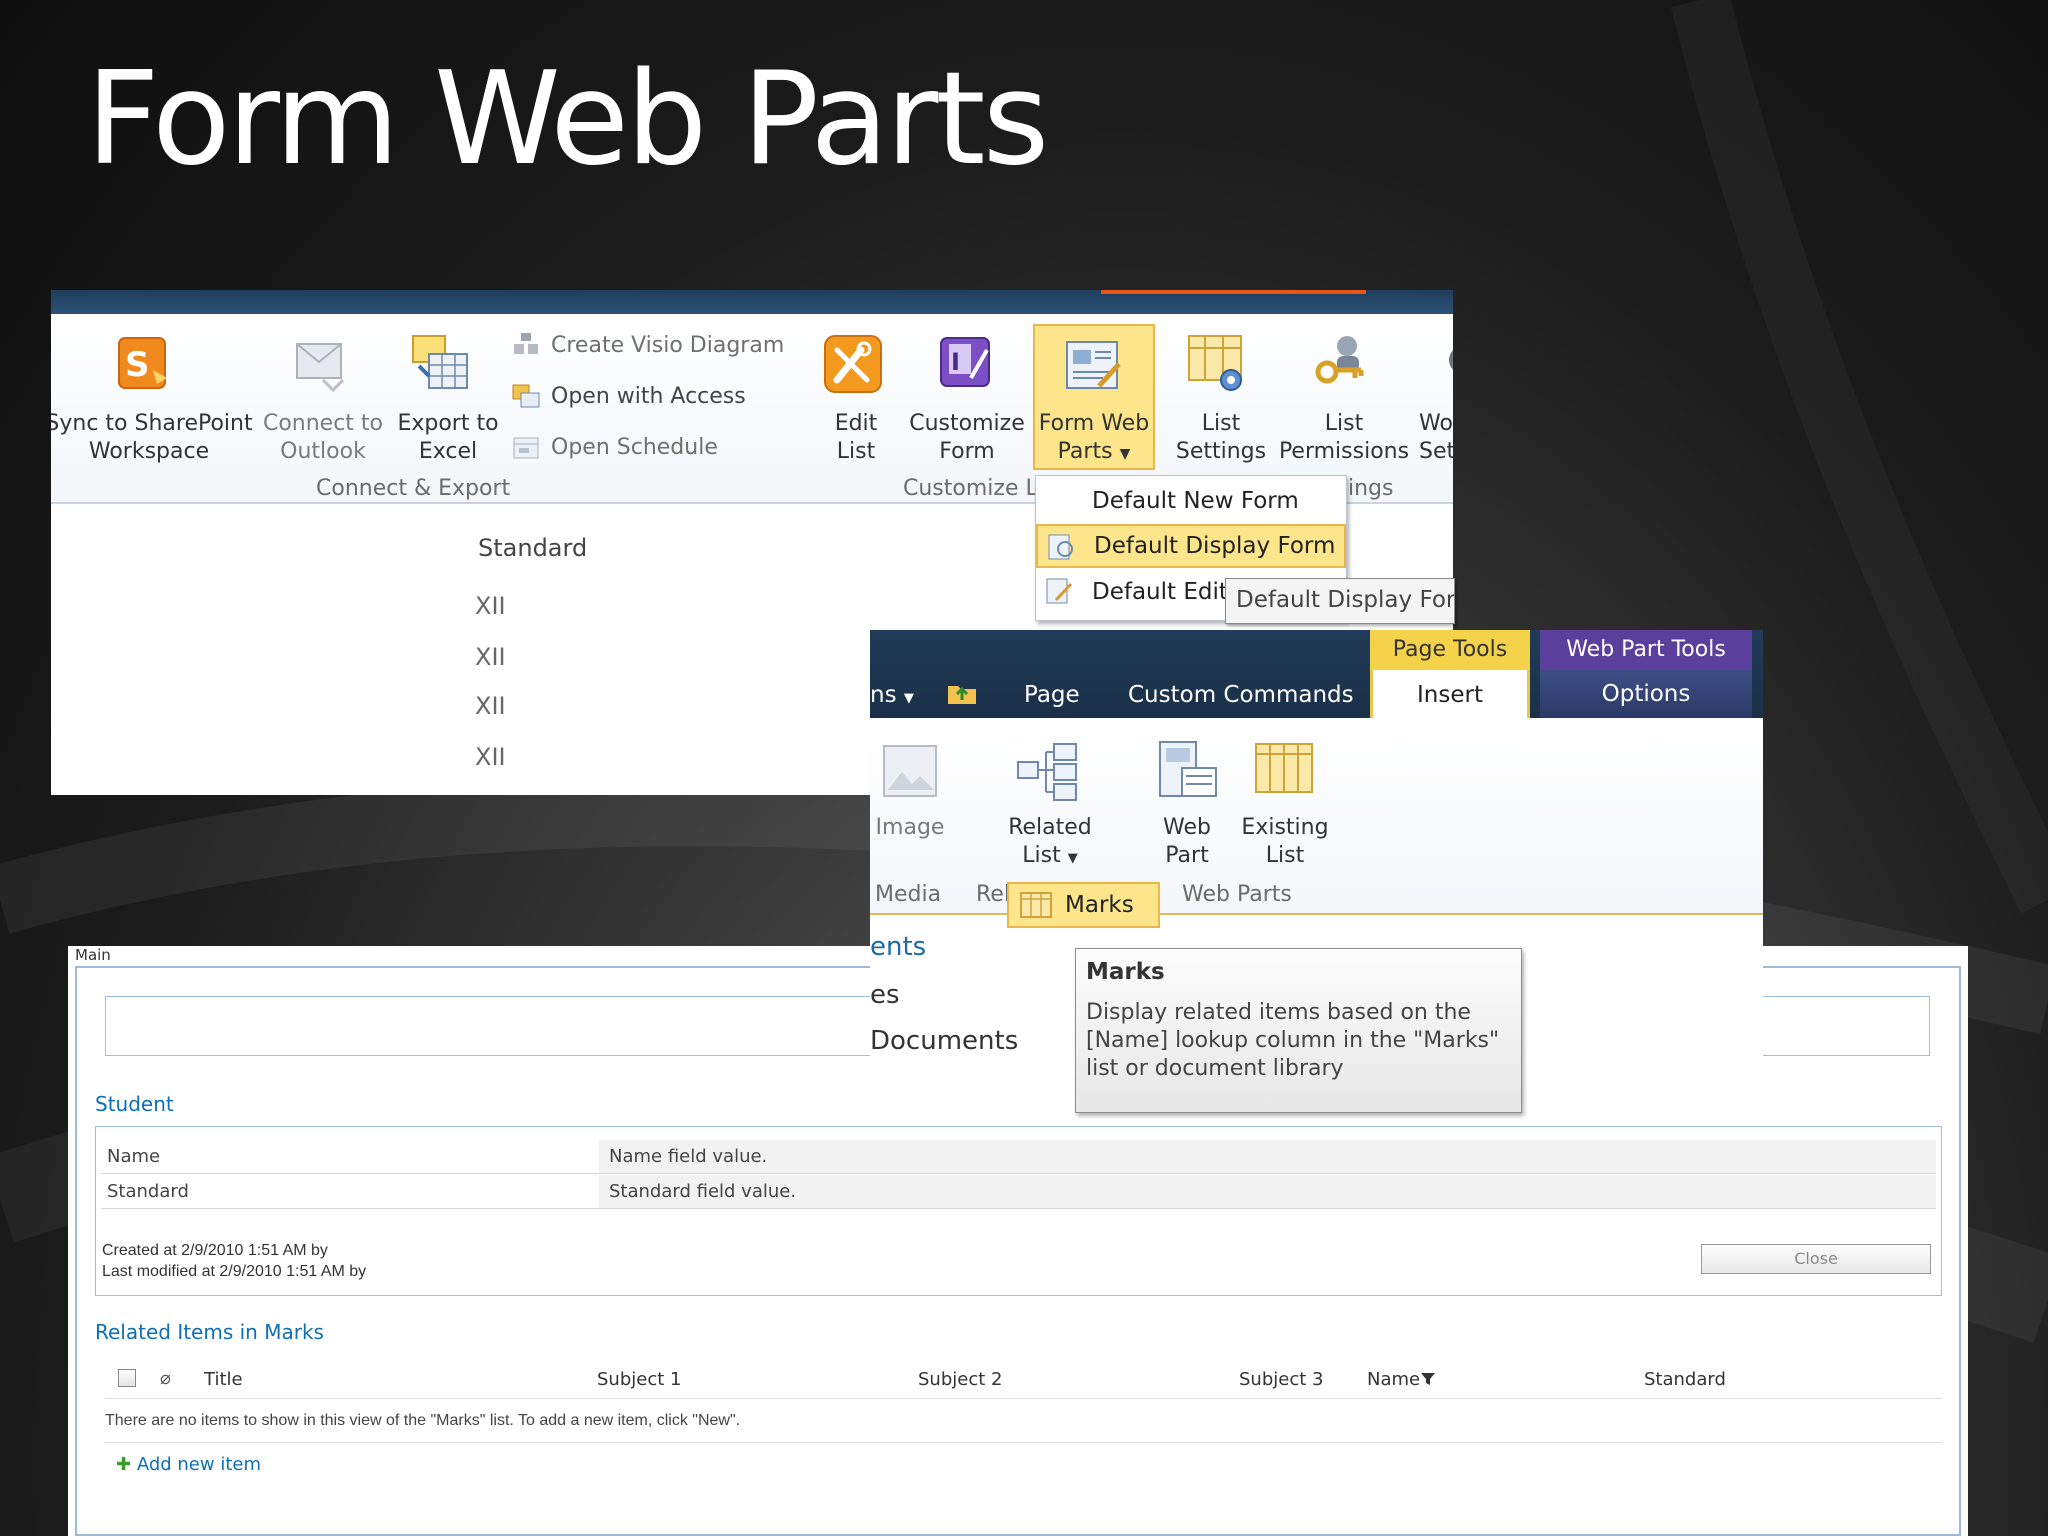  I want to click on tab-insert: Insert, so click(1450, 695).